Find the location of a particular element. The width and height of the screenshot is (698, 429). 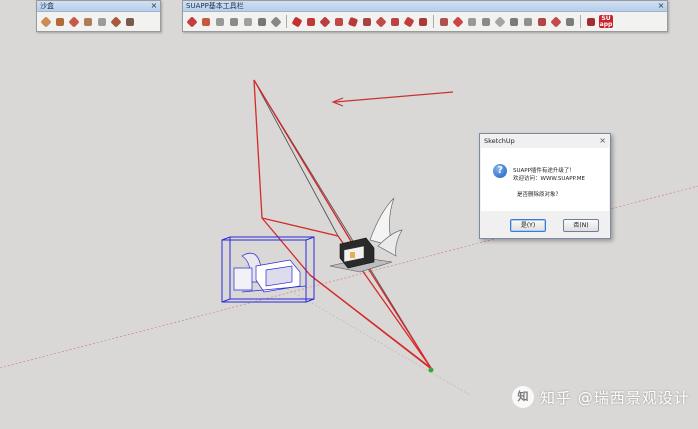

loft-tool-icon is located at coordinates (472, 22).